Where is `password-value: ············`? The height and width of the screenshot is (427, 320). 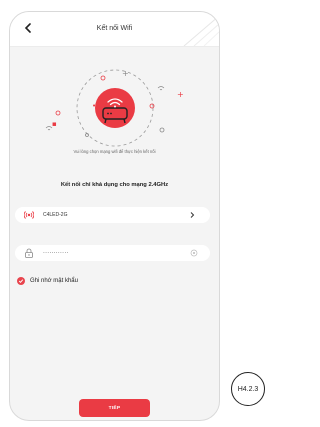 password-value: ············ is located at coordinates (56, 253).